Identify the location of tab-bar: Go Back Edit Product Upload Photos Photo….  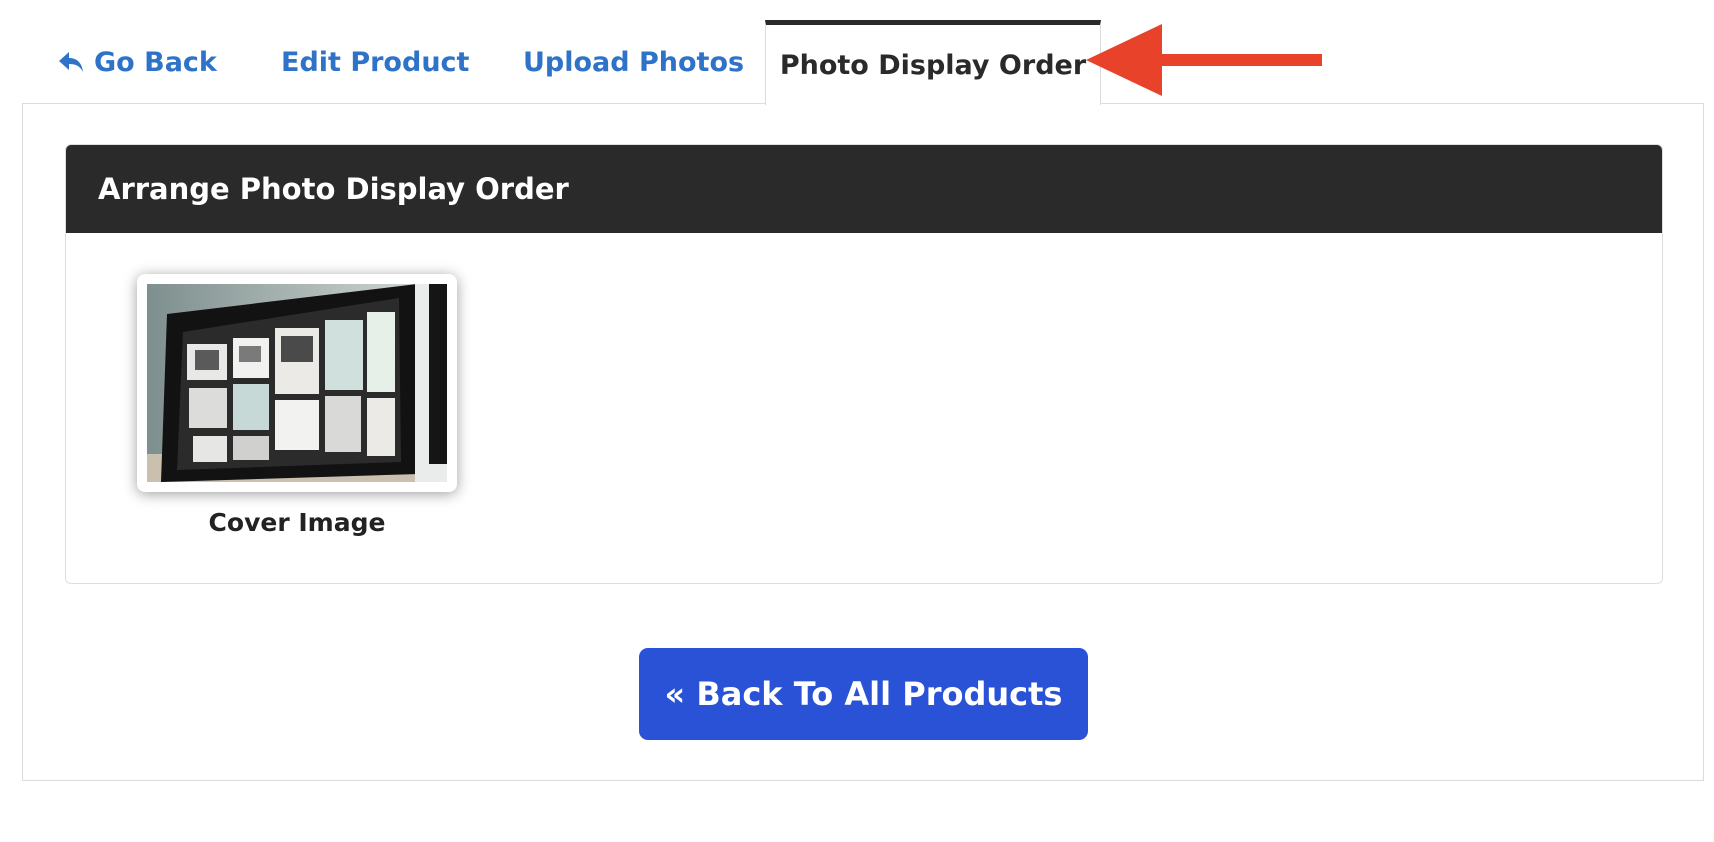
(862, 62).